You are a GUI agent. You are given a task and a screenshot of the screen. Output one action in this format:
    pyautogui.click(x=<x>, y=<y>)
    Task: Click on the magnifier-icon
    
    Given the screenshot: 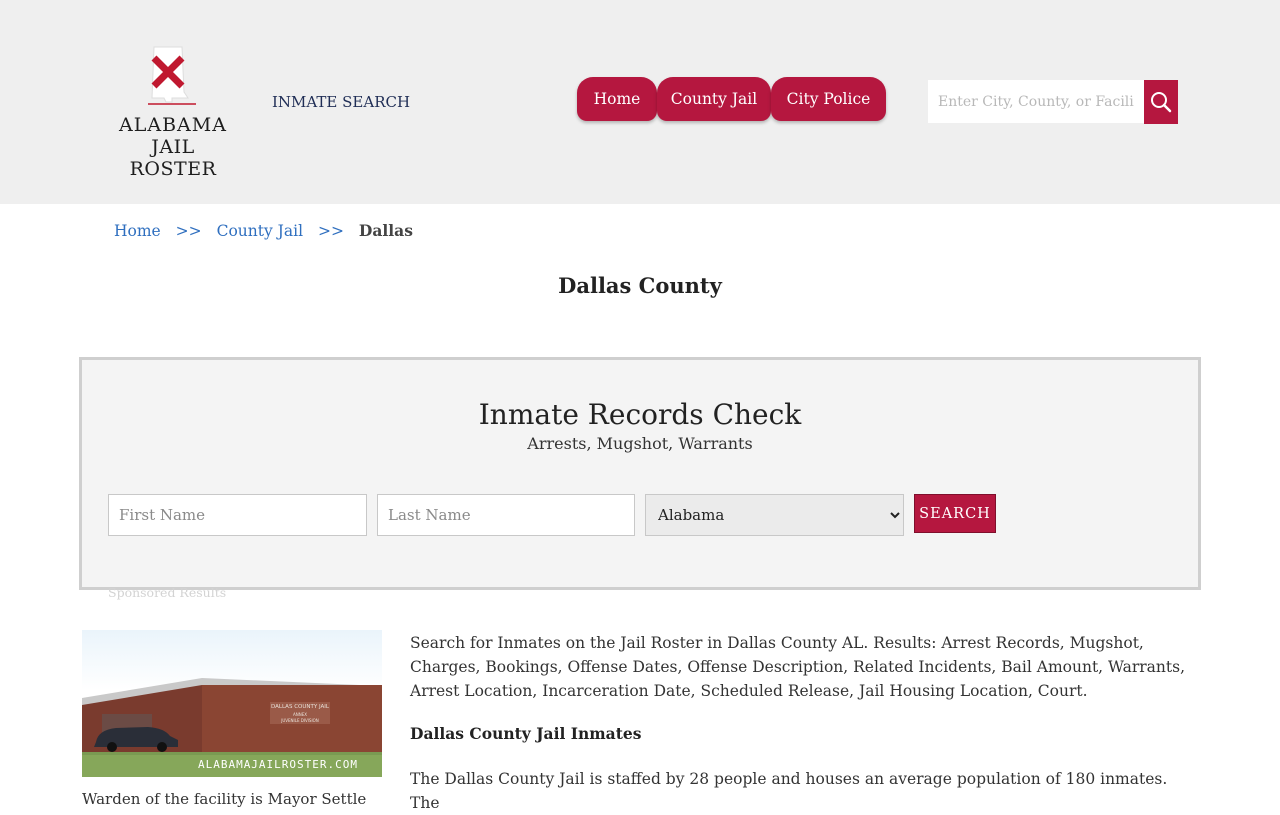 What is the action you would take?
    pyautogui.click(x=1161, y=102)
    